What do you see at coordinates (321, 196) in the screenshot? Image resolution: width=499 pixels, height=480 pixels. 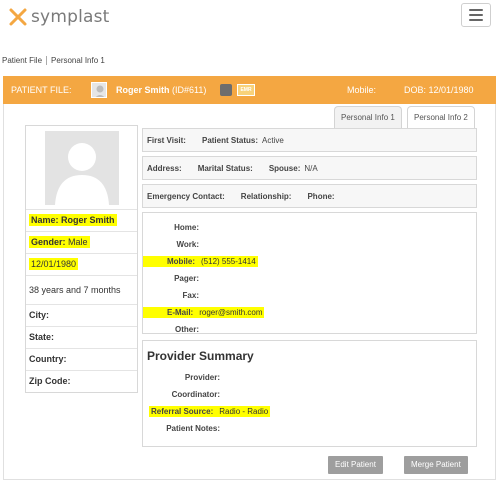 I see `phone-label: Phone:` at bounding box center [321, 196].